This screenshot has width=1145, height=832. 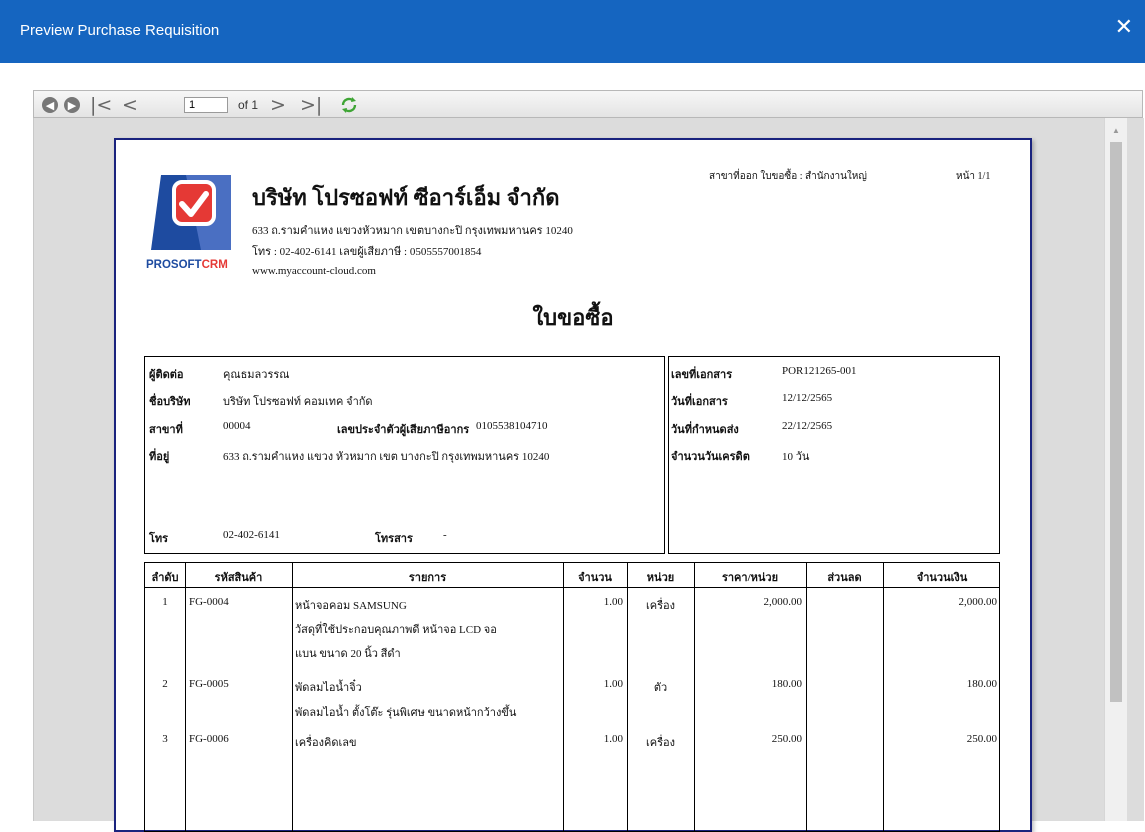 What do you see at coordinates (209, 602) in the screenshot?
I see `row1-code: FG-0004` at bounding box center [209, 602].